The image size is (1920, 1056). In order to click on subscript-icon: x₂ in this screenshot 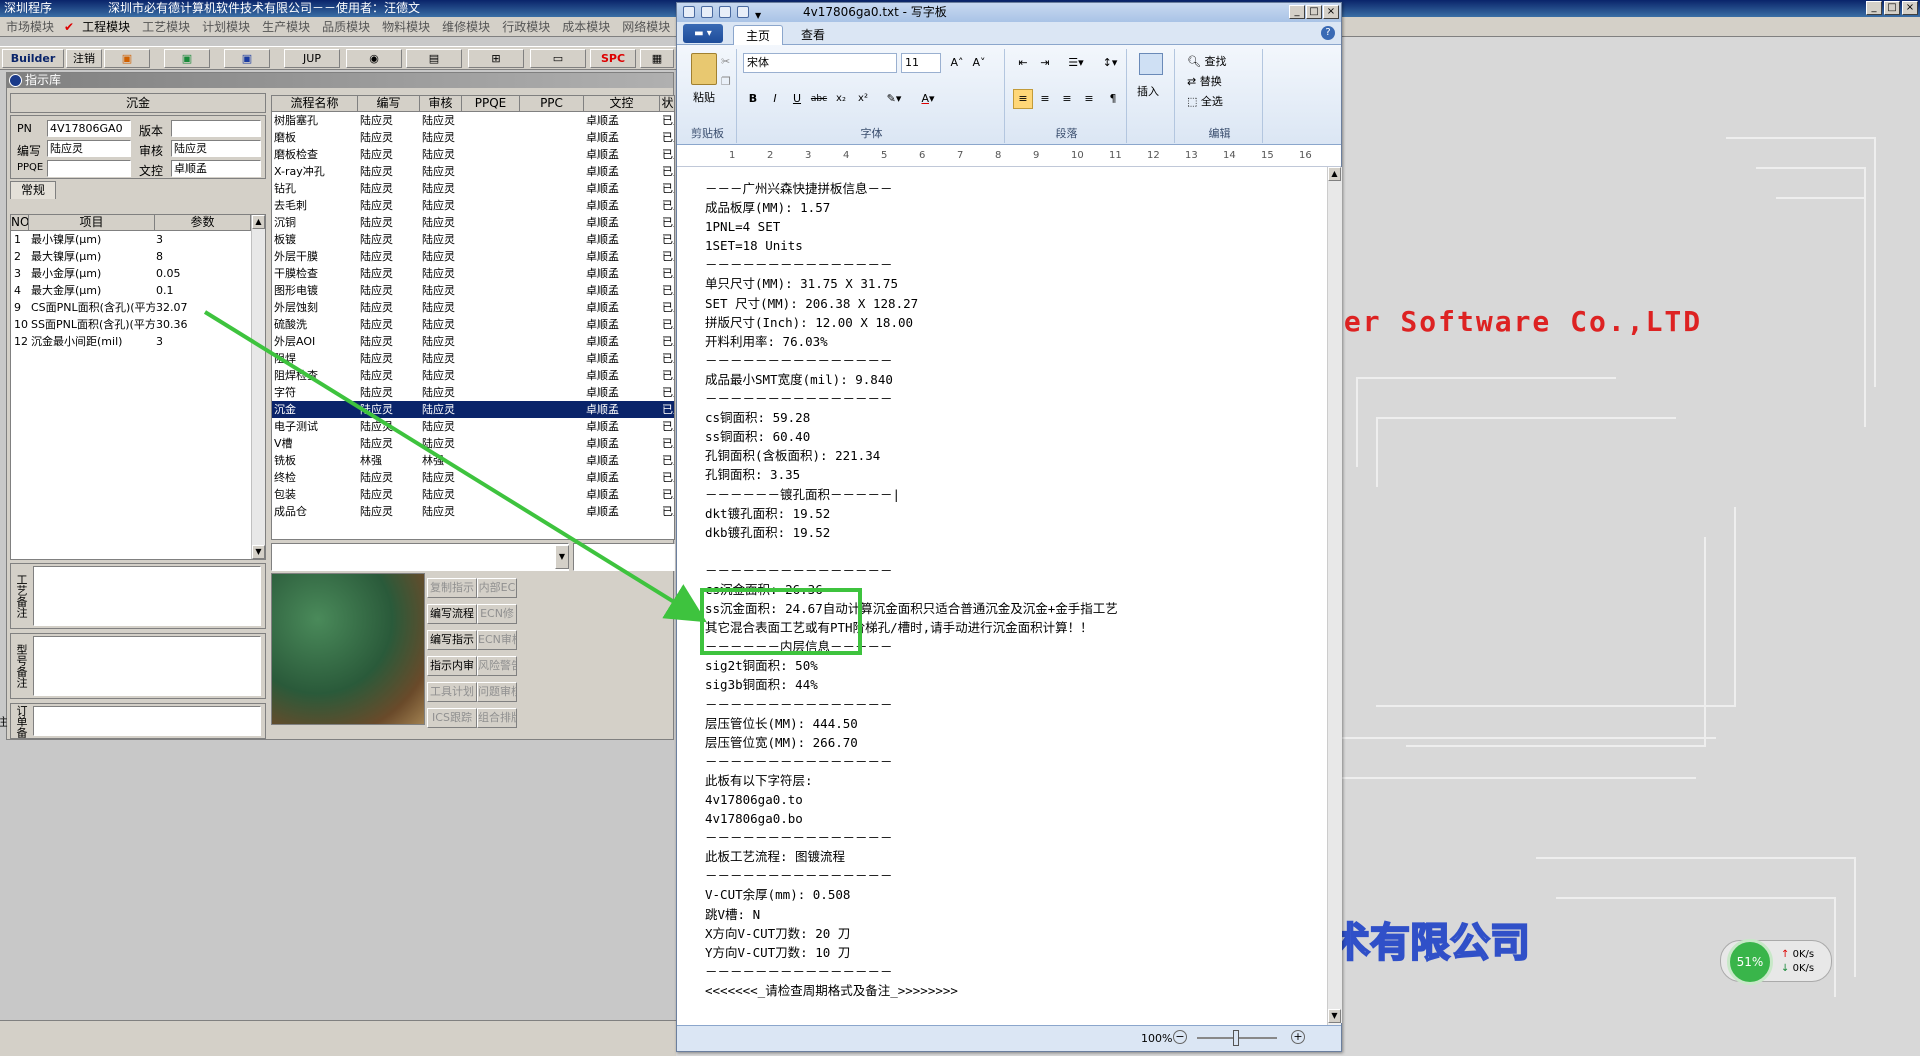, I will do `click(841, 99)`.